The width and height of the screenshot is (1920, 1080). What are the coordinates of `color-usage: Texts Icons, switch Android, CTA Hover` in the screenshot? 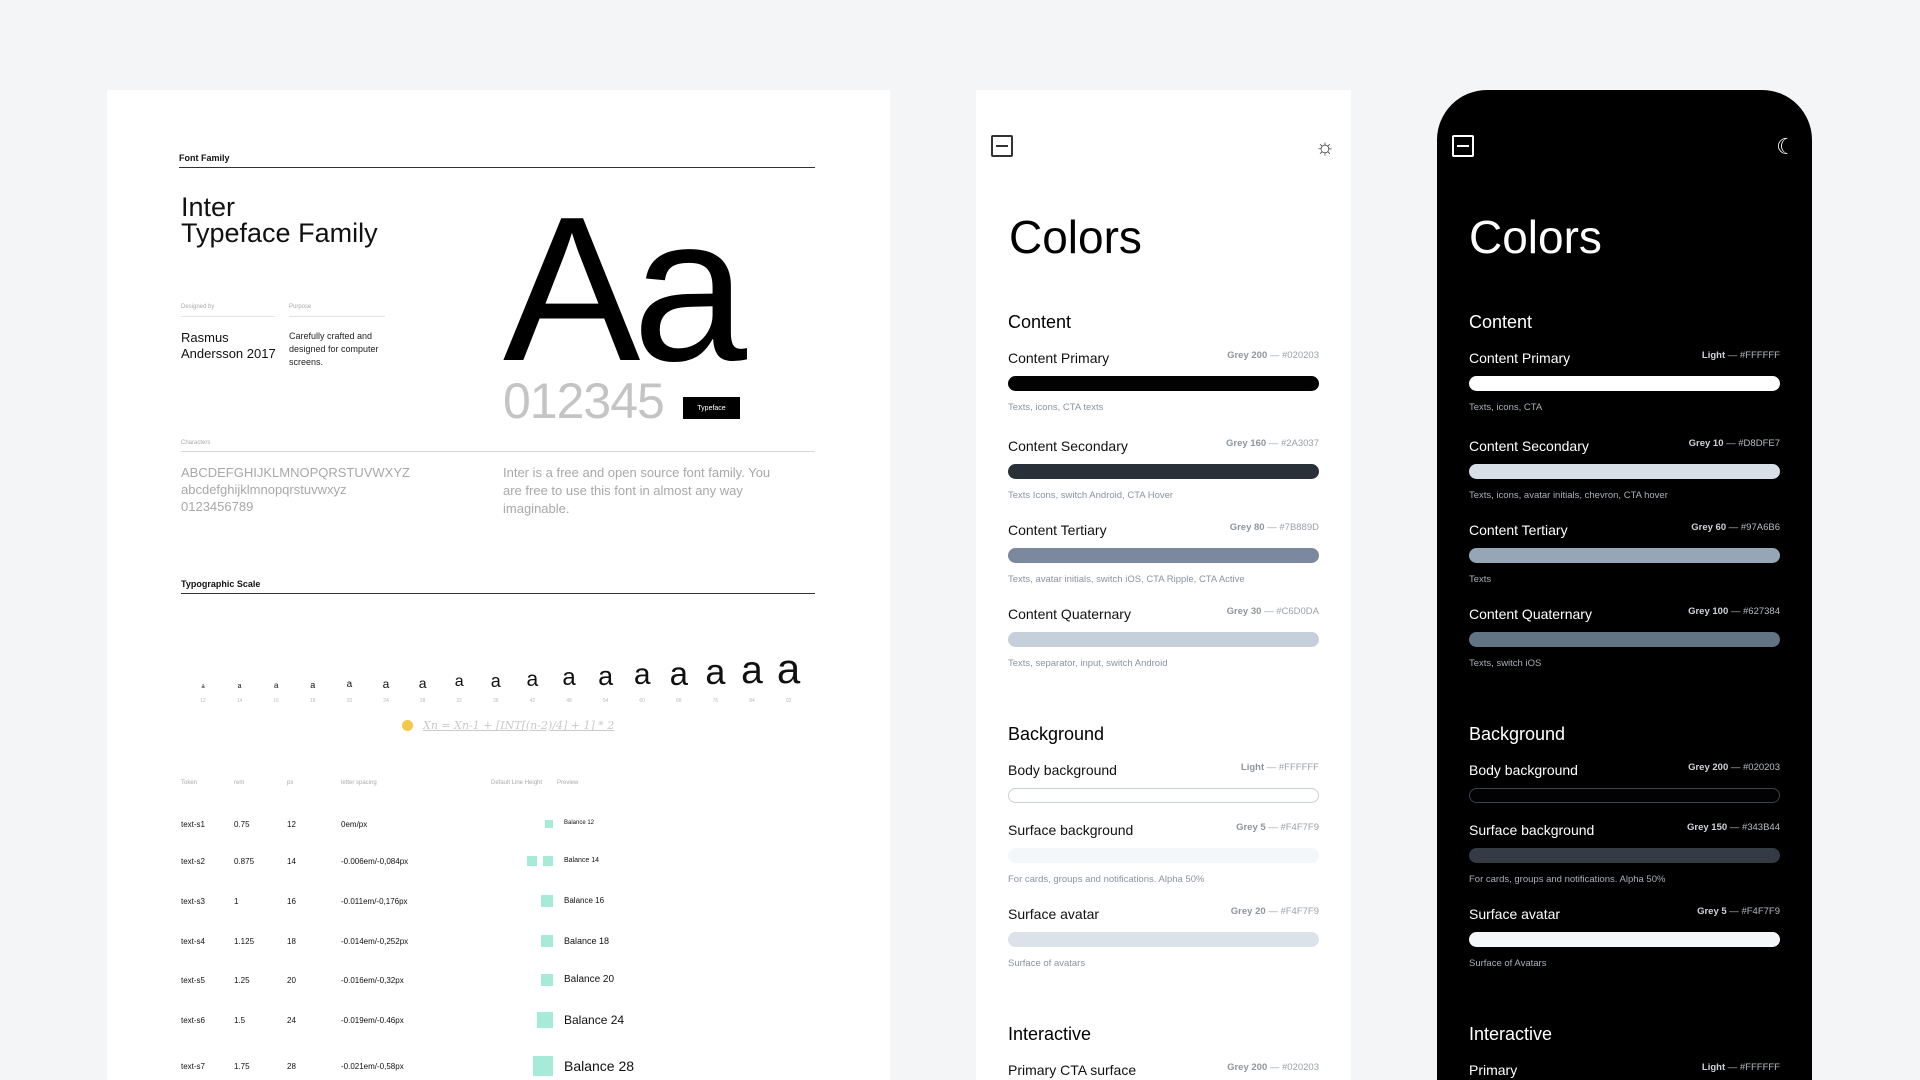 It's located at (1091, 495).